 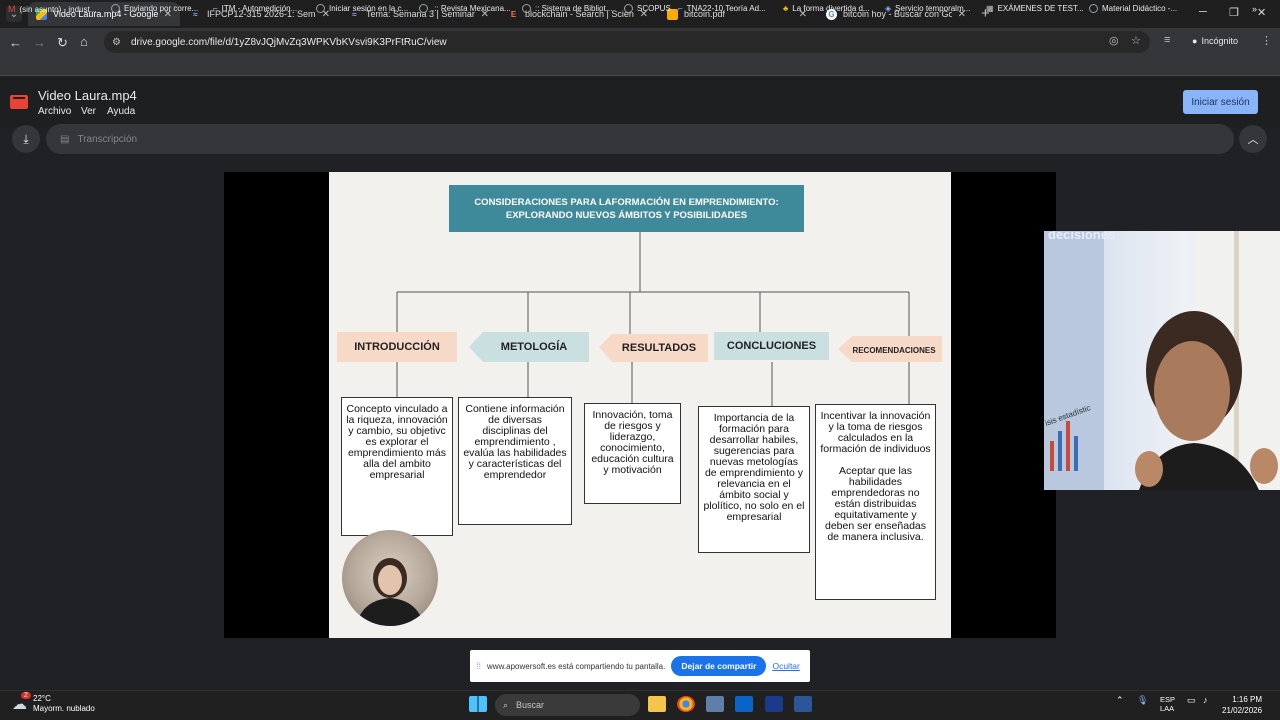 What do you see at coordinates (530, 705) in the screenshot?
I see `search-placeholder: Buscar` at bounding box center [530, 705].